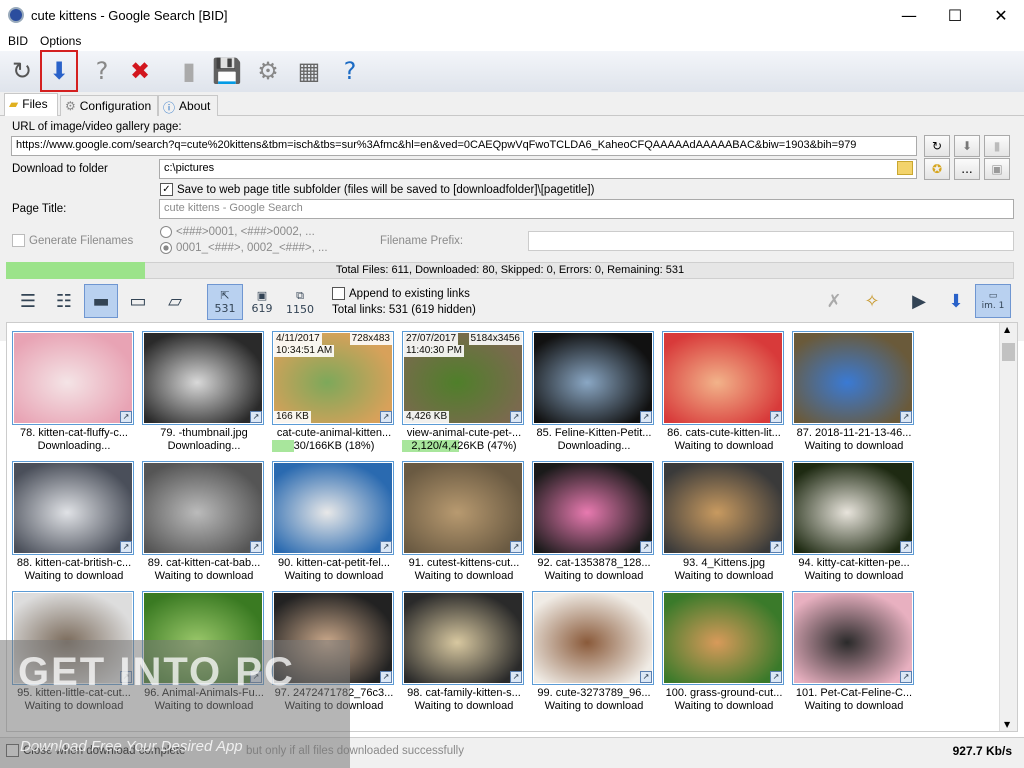 Image resolution: width=1024 pixels, height=768 pixels. Describe the element at coordinates (997, 146) in the screenshot. I see `clear-url-button: ▮` at that location.